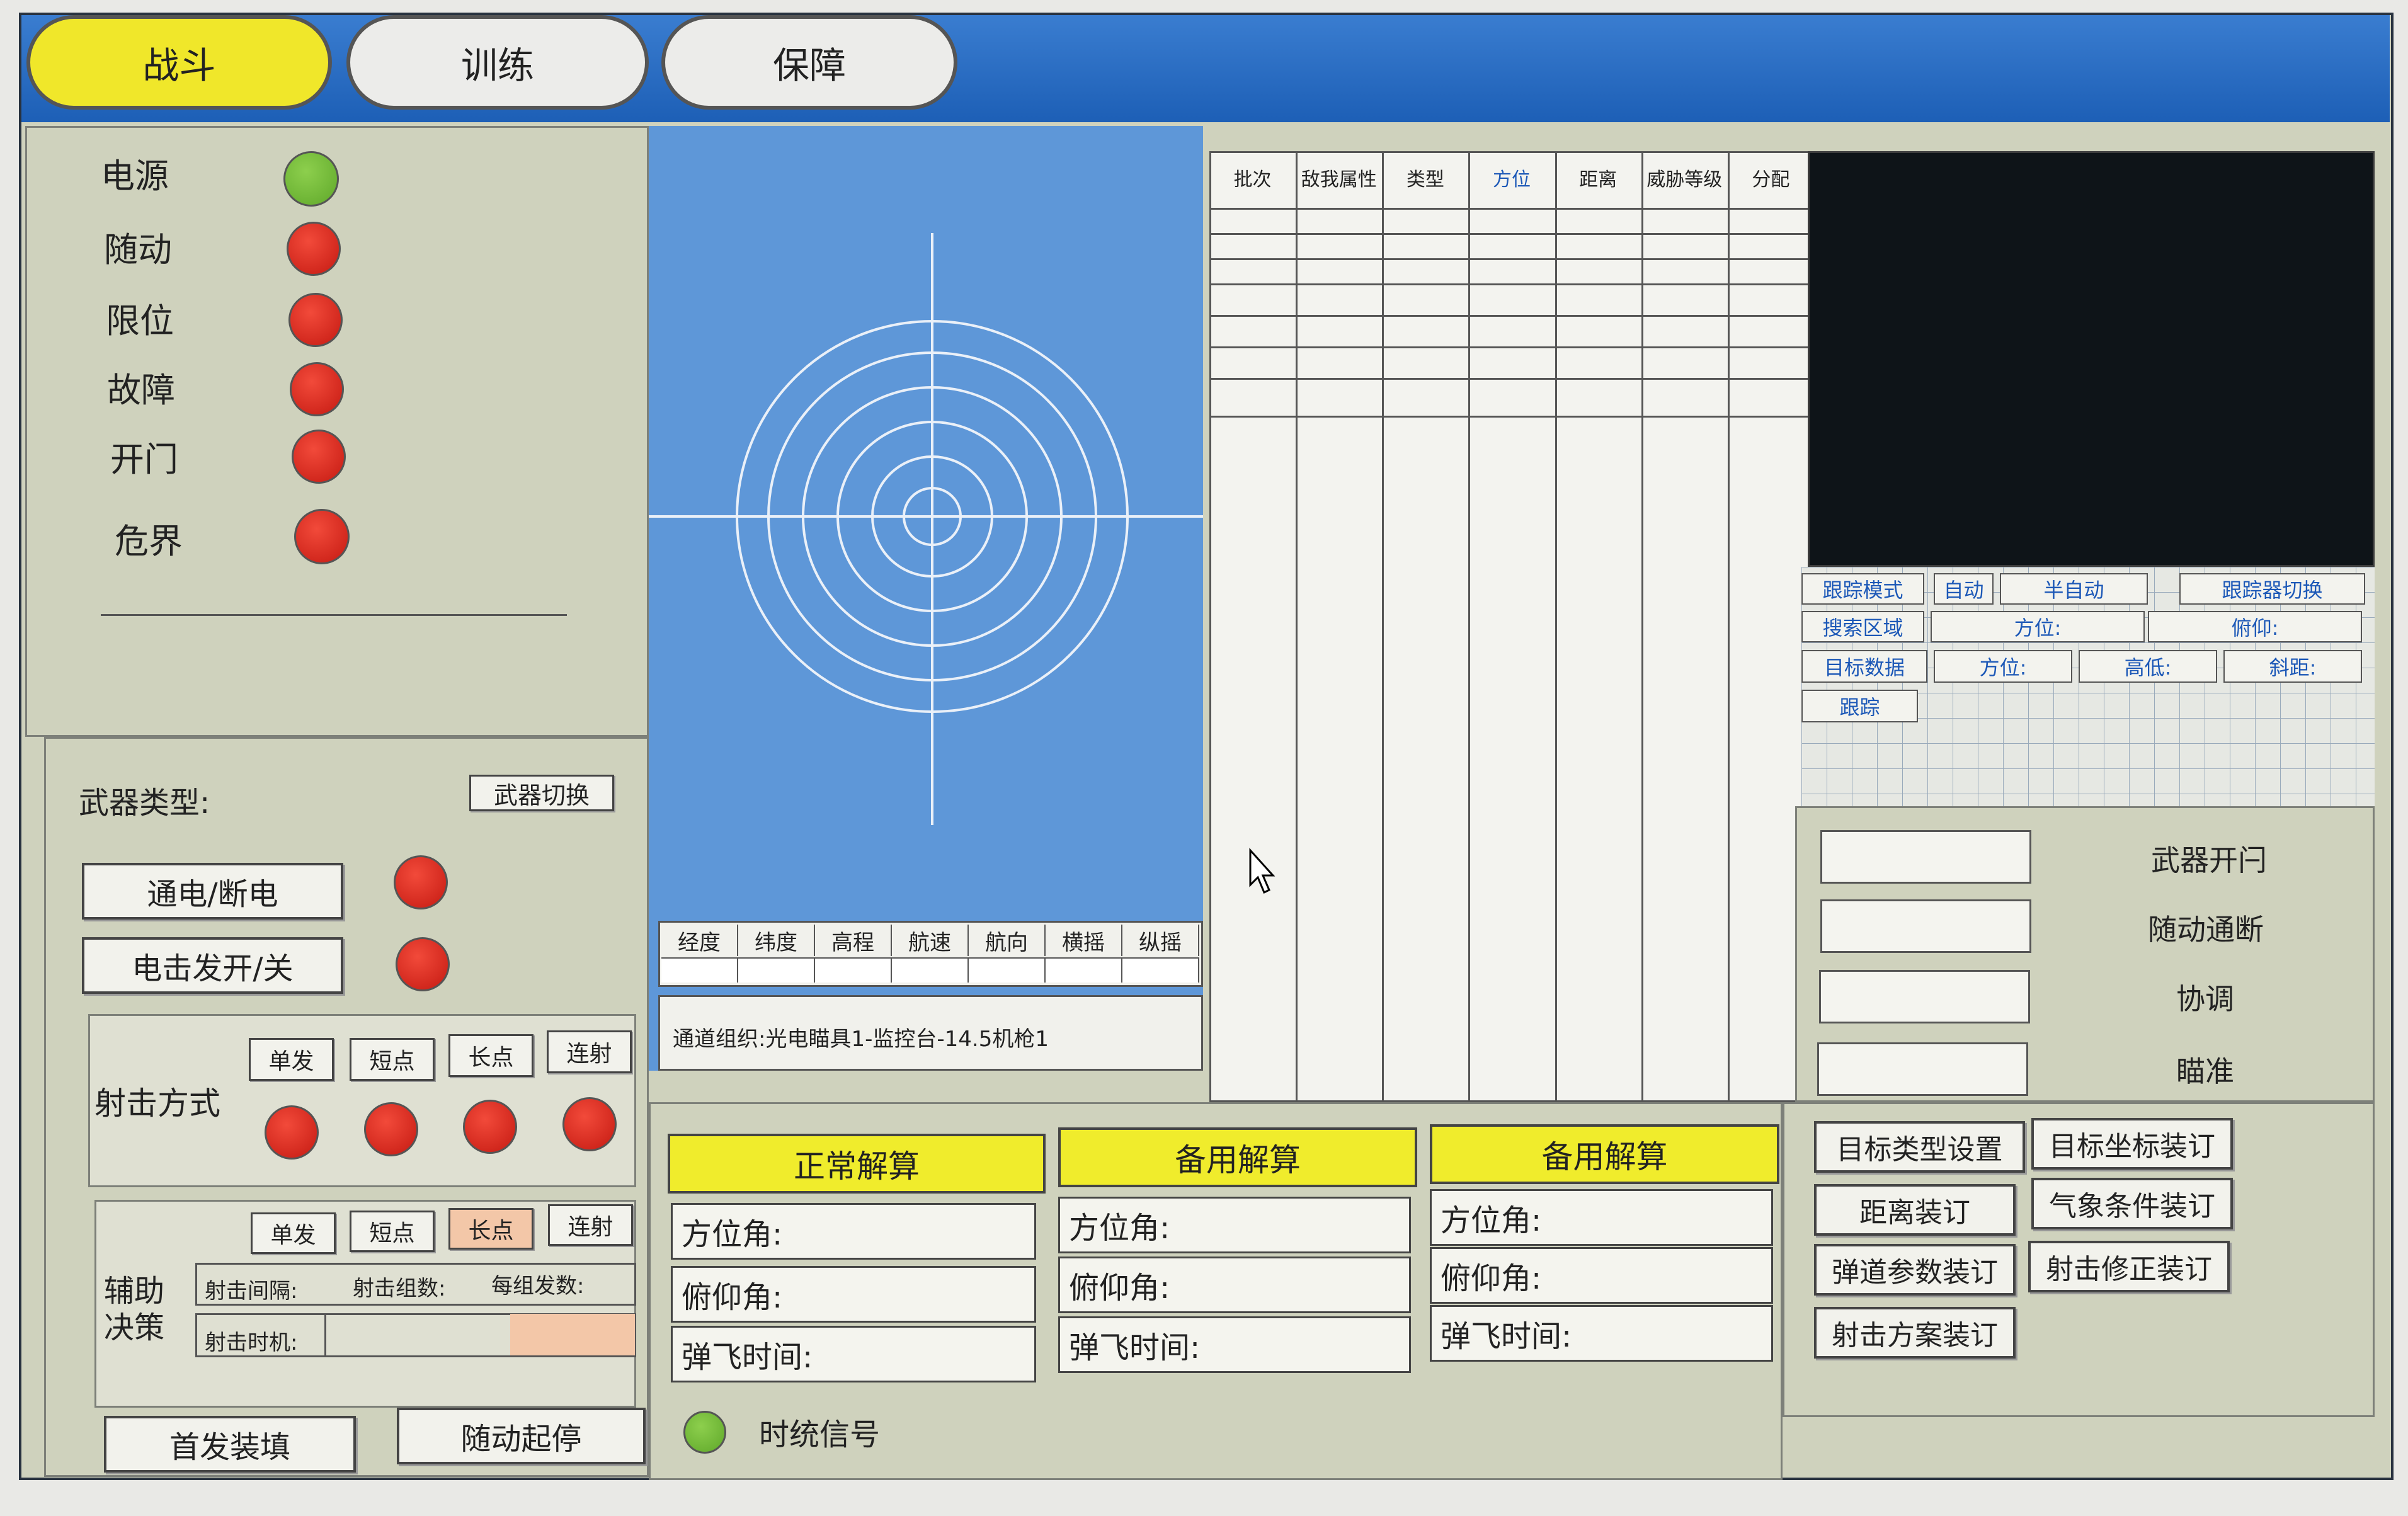 Image resolution: width=2408 pixels, height=1516 pixels. What do you see at coordinates (141, 390) in the screenshot?
I see `status-label-fault: 故障` at bounding box center [141, 390].